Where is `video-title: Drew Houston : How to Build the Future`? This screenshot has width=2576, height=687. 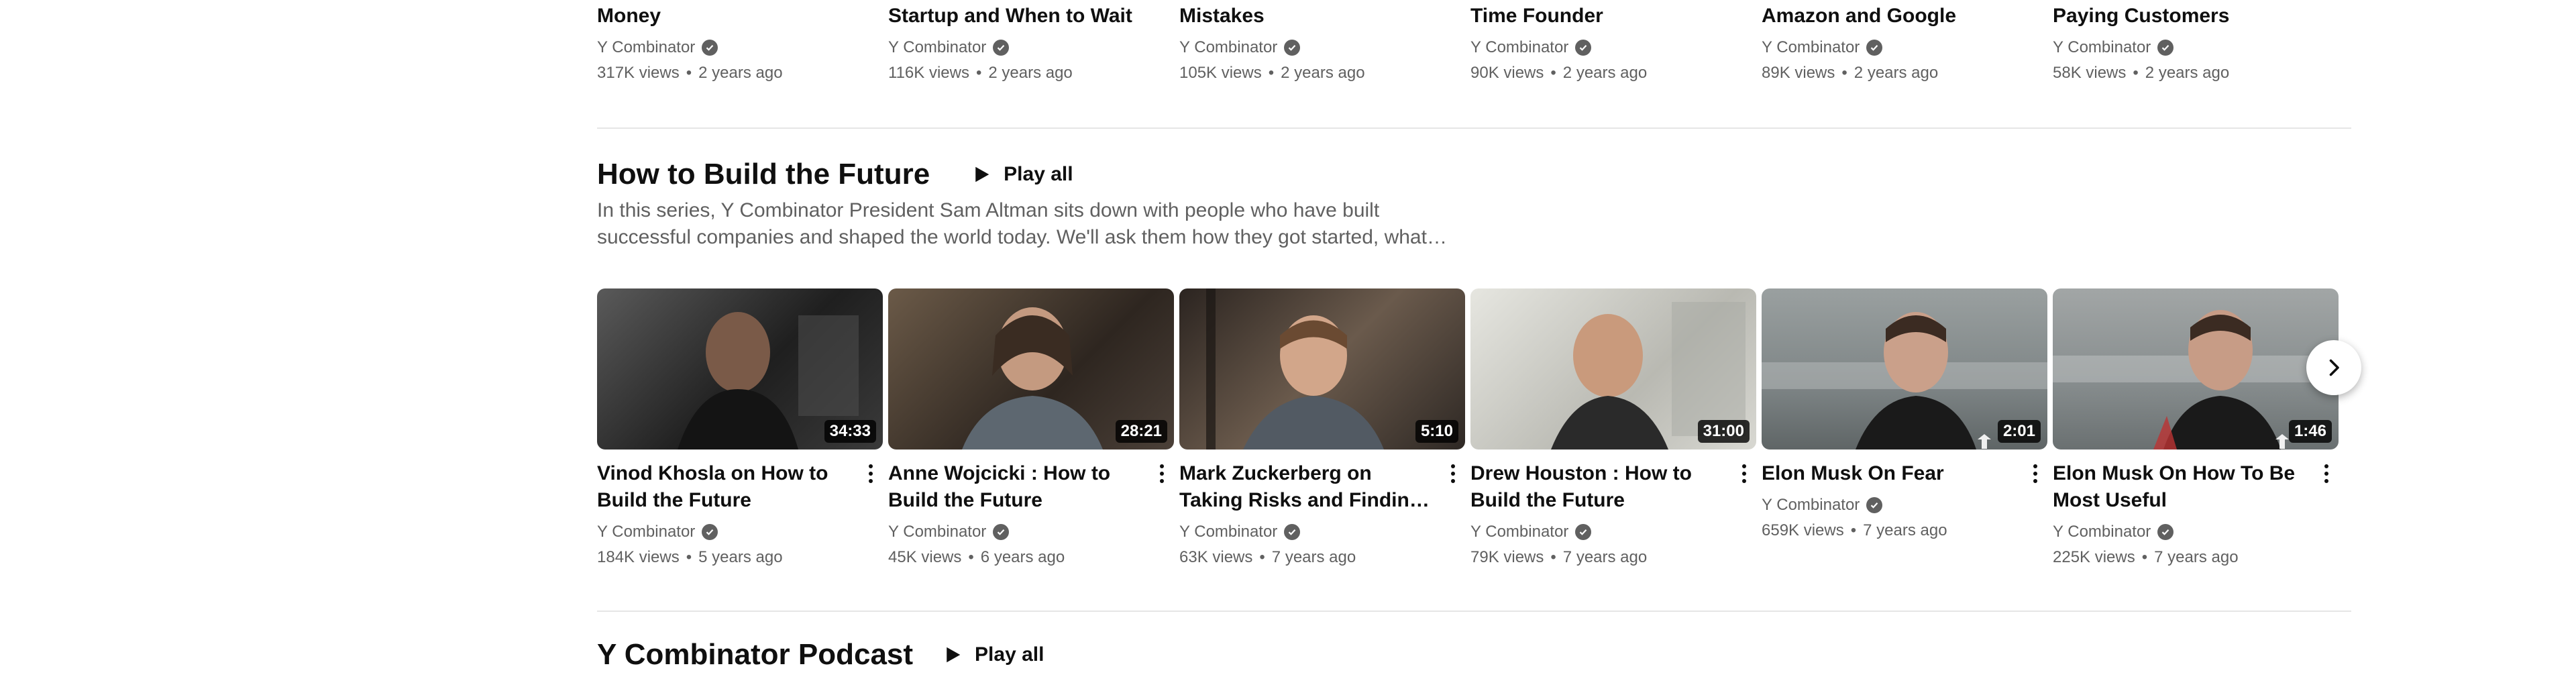
video-title: Drew Houston : How to Build the Future is located at coordinates (1613, 487).